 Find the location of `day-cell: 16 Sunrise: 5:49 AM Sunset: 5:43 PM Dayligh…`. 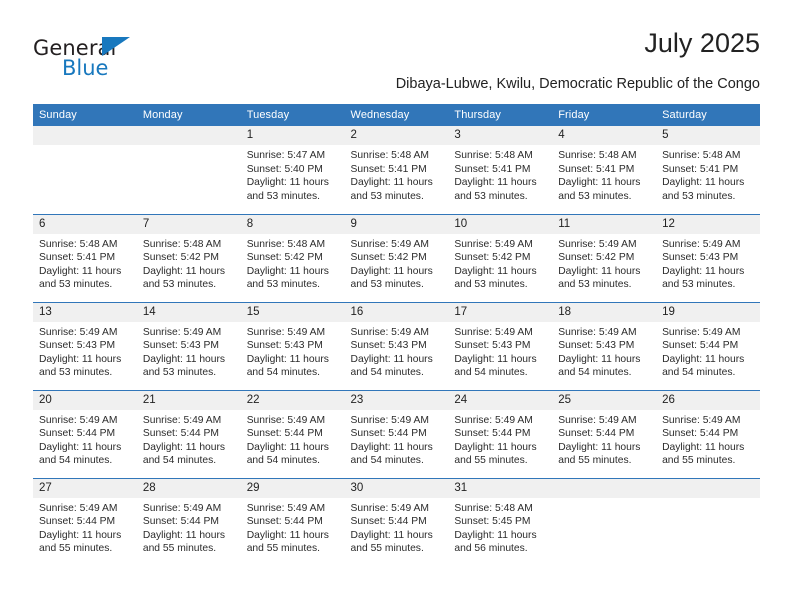

day-cell: 16 Sunrise: 5:49 AM Sunset: 5:43 PM Dayligh… is located at coordinates (396, 345).